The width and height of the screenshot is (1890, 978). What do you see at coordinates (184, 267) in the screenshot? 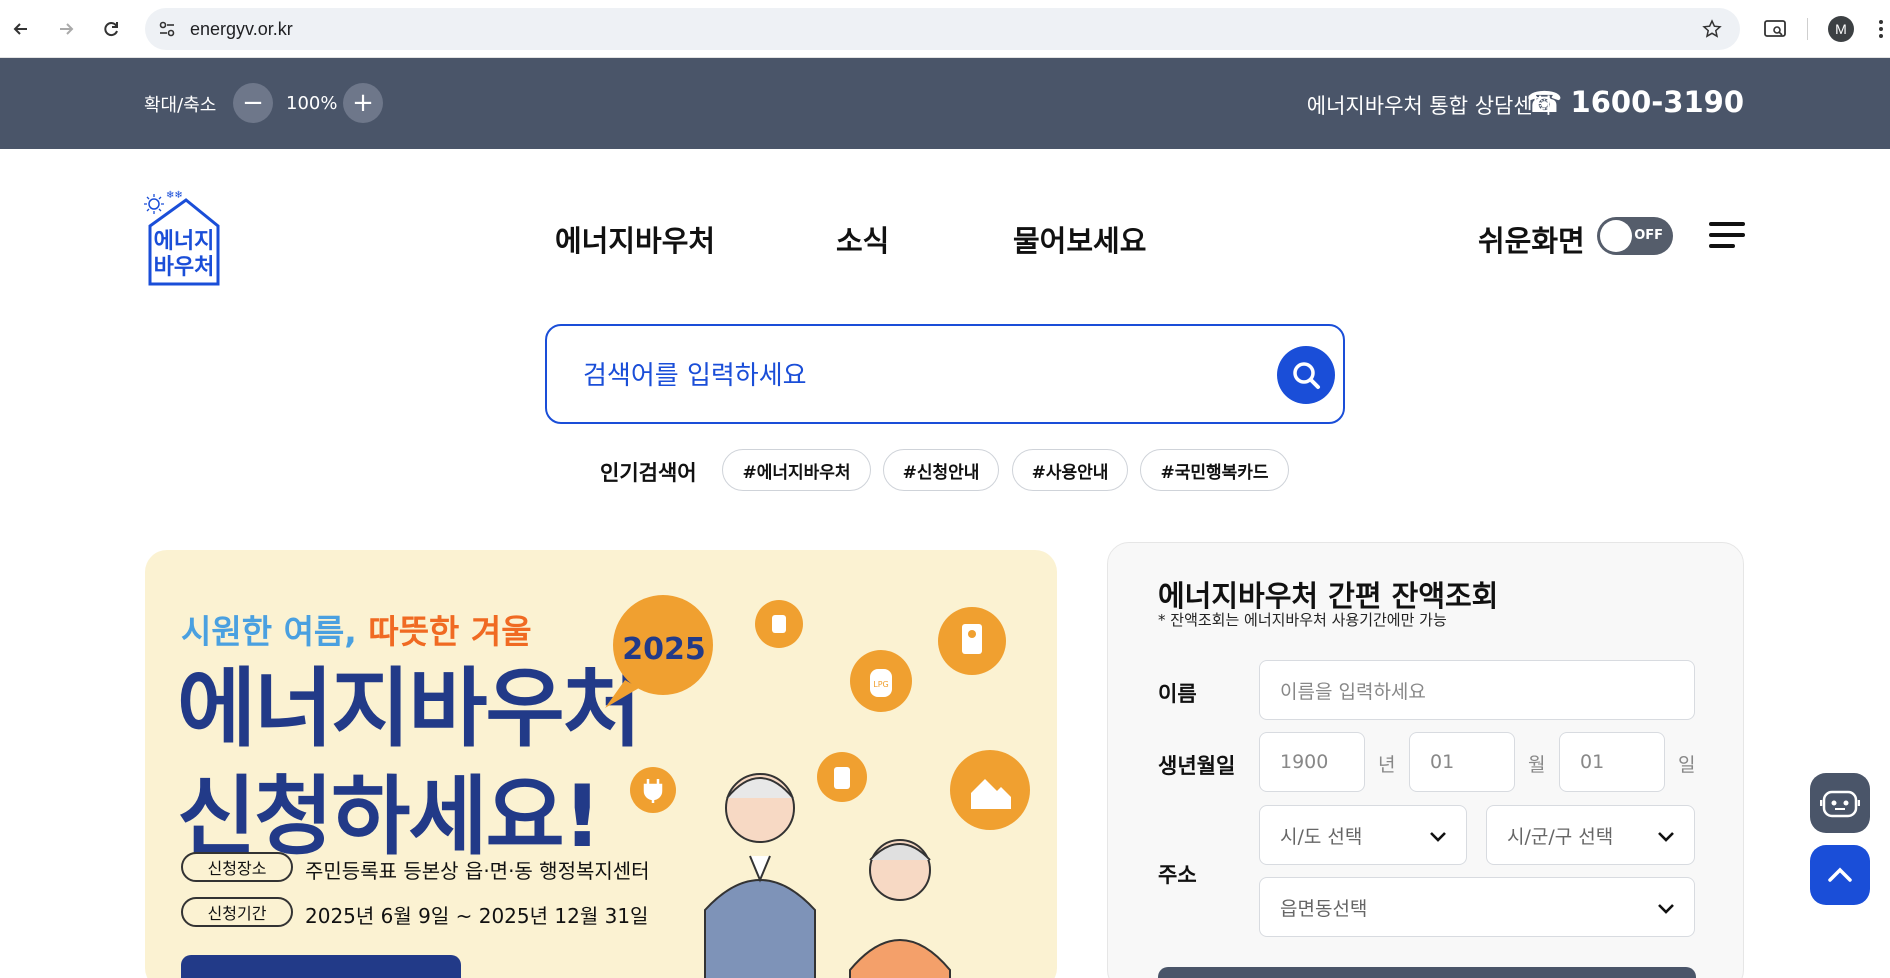
I see `logo-text-line2: 바우처` at bounding box center [184, 267].